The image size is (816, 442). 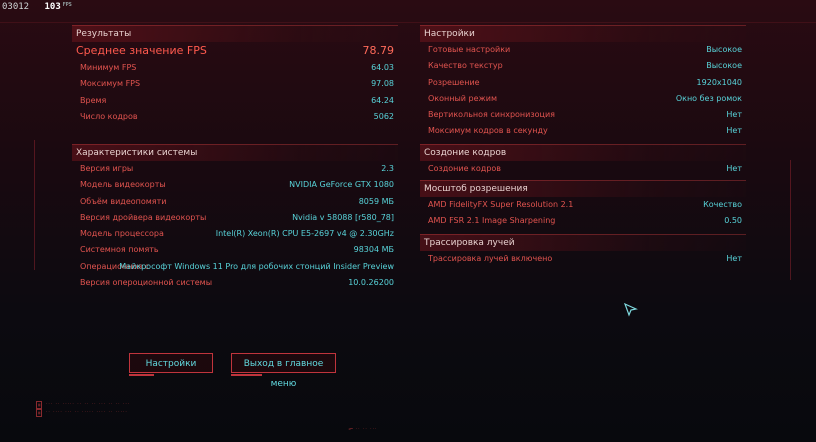 I want to click on stat-value: 64.24, so click(x=382, y=100).